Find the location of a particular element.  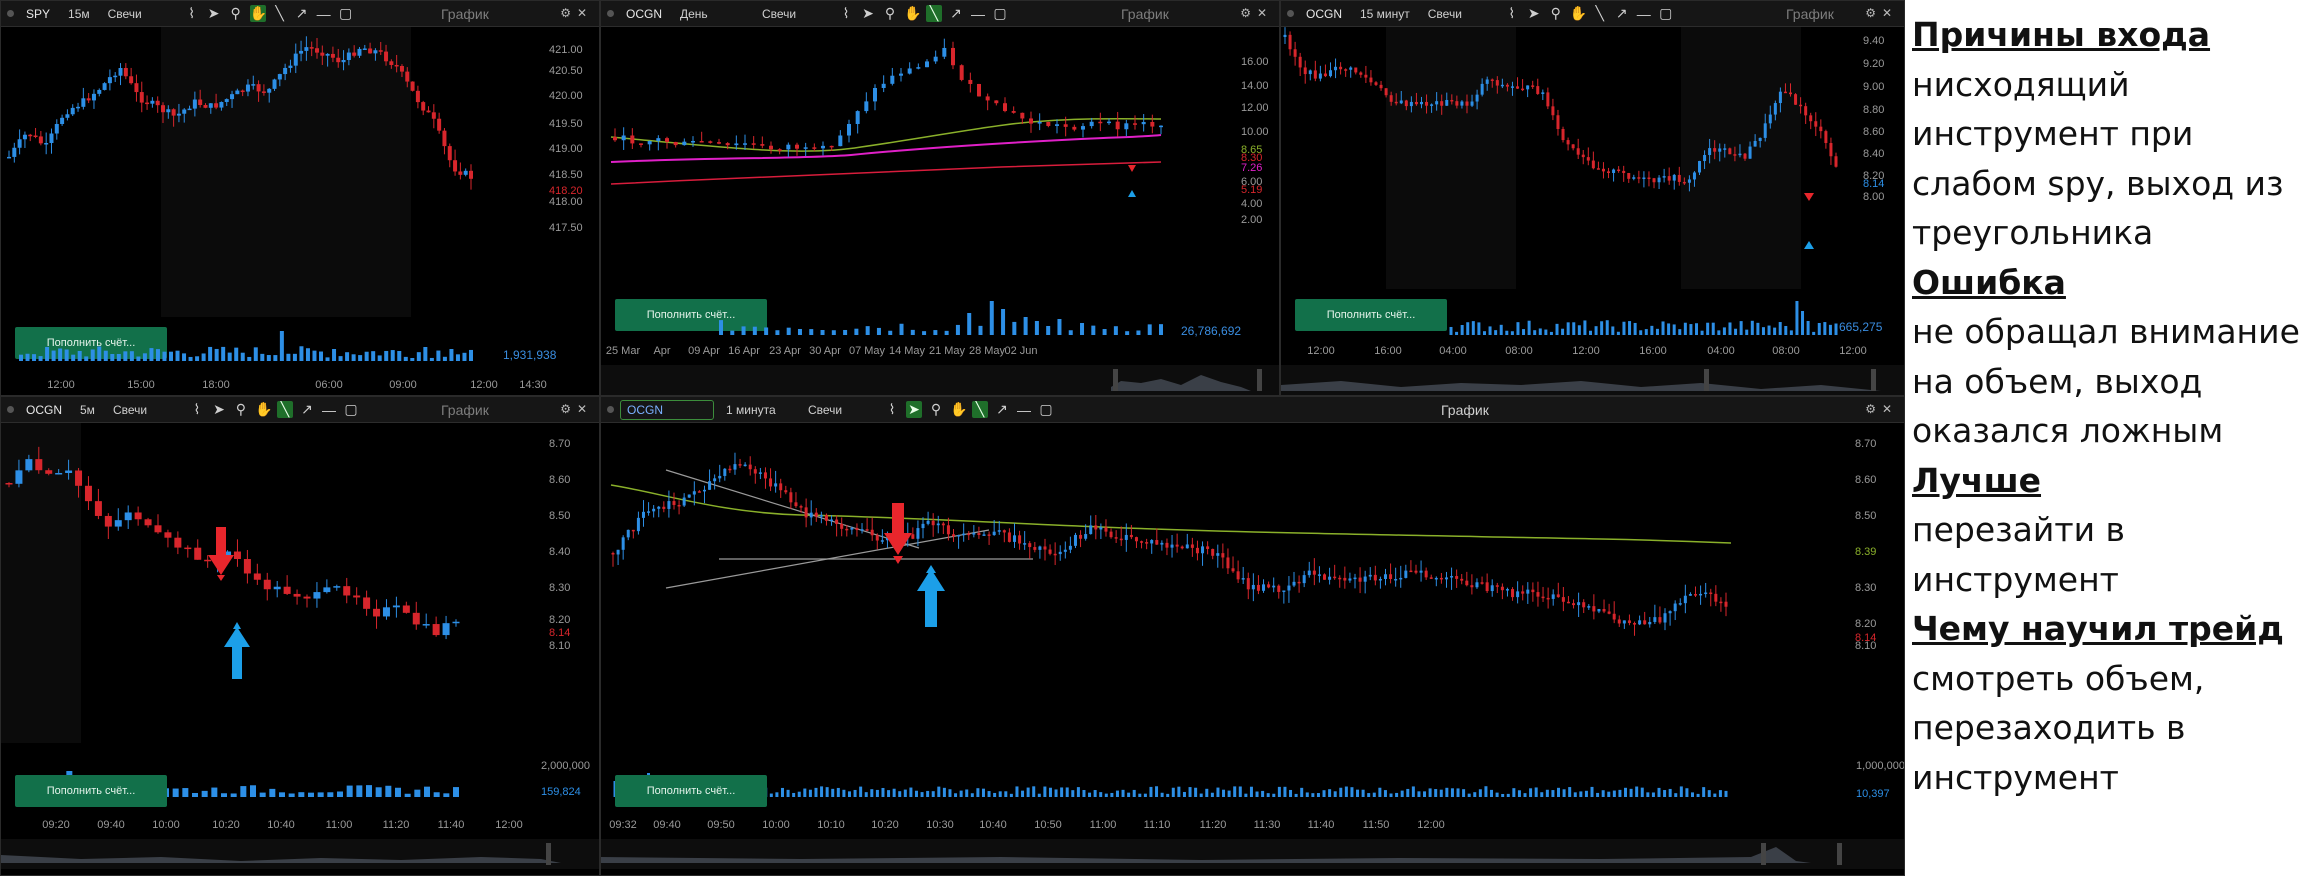

interval-select: 1 минута is located at coordinates (758, 410).